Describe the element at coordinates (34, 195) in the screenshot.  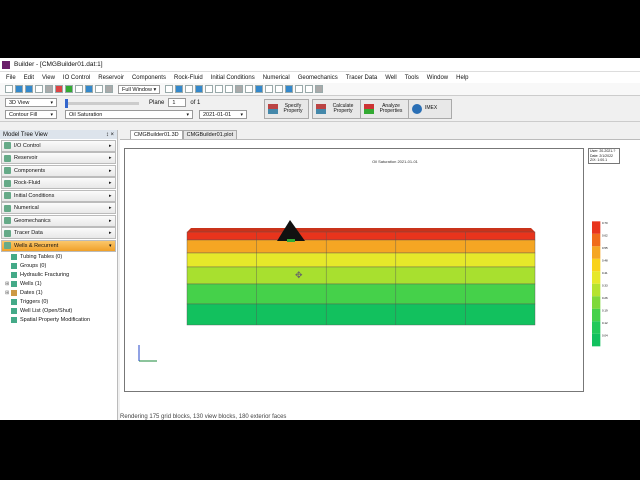
I see `nav-label: Initial Conditions` at that location.